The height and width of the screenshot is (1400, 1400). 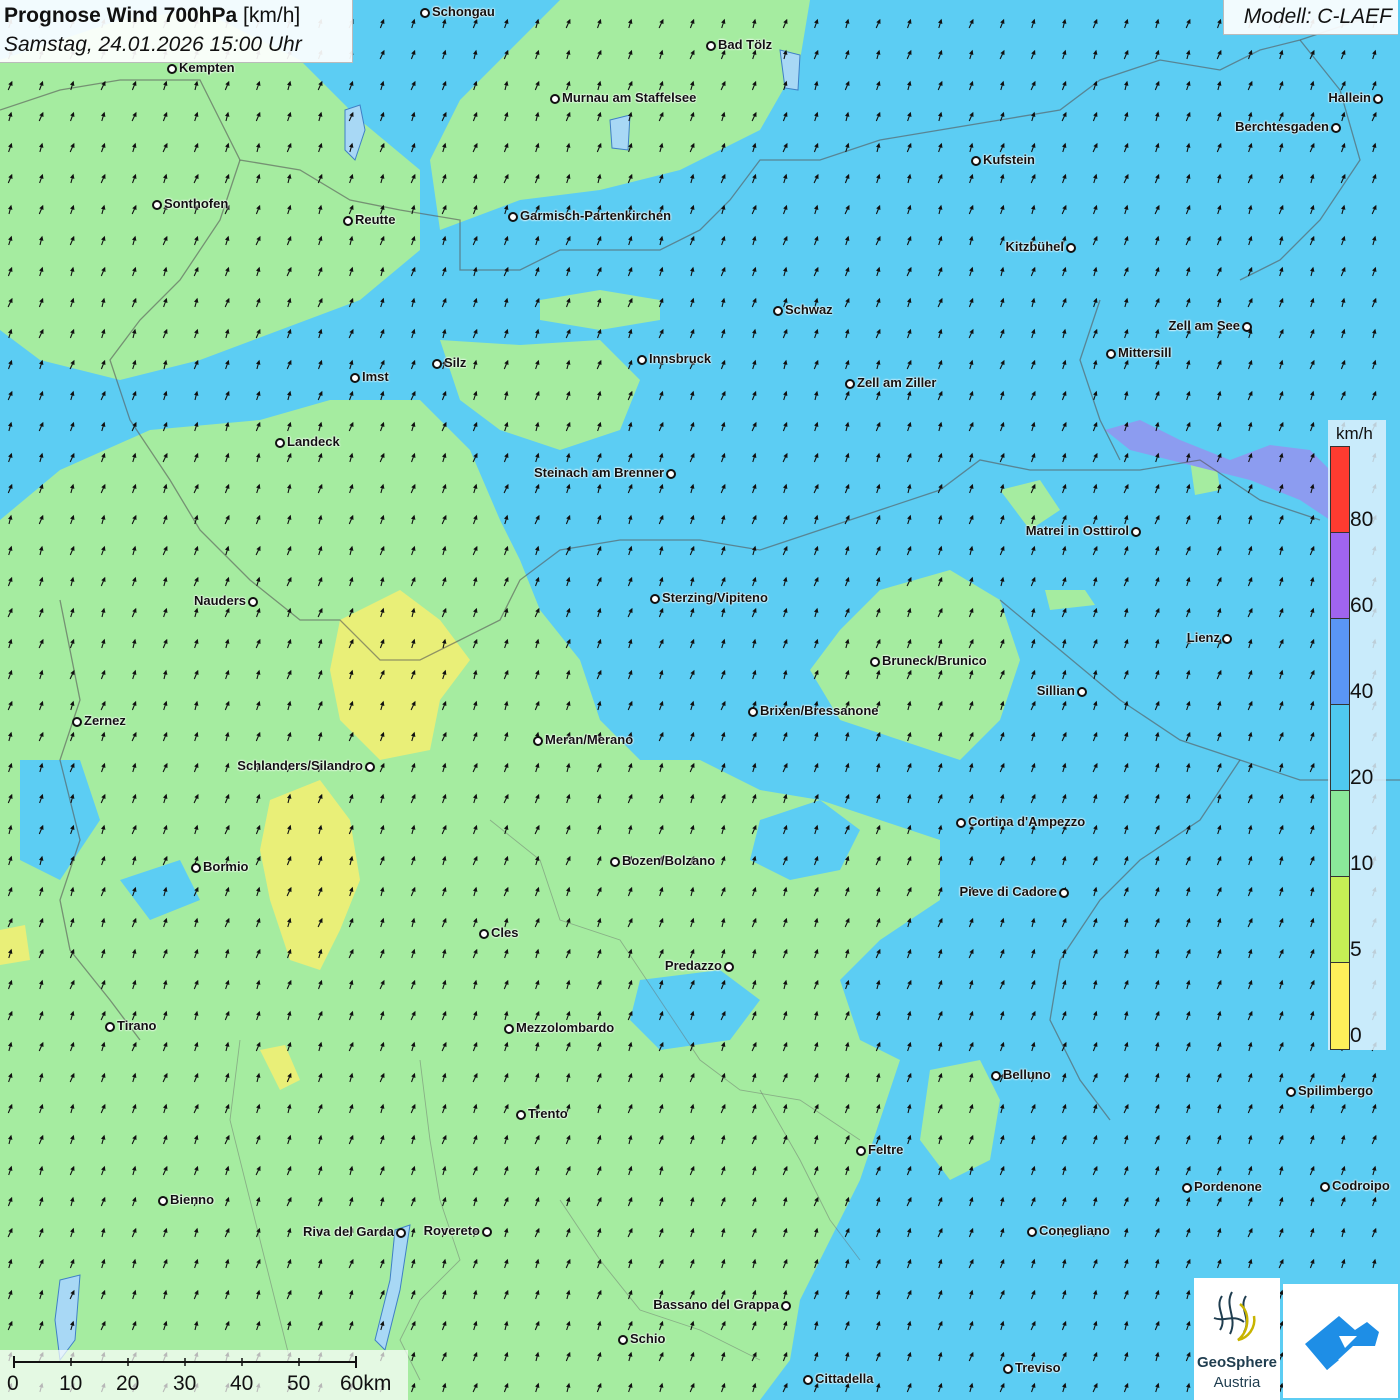 I want to click on legend-tick-10: 10, so click(x=1362, y=863).